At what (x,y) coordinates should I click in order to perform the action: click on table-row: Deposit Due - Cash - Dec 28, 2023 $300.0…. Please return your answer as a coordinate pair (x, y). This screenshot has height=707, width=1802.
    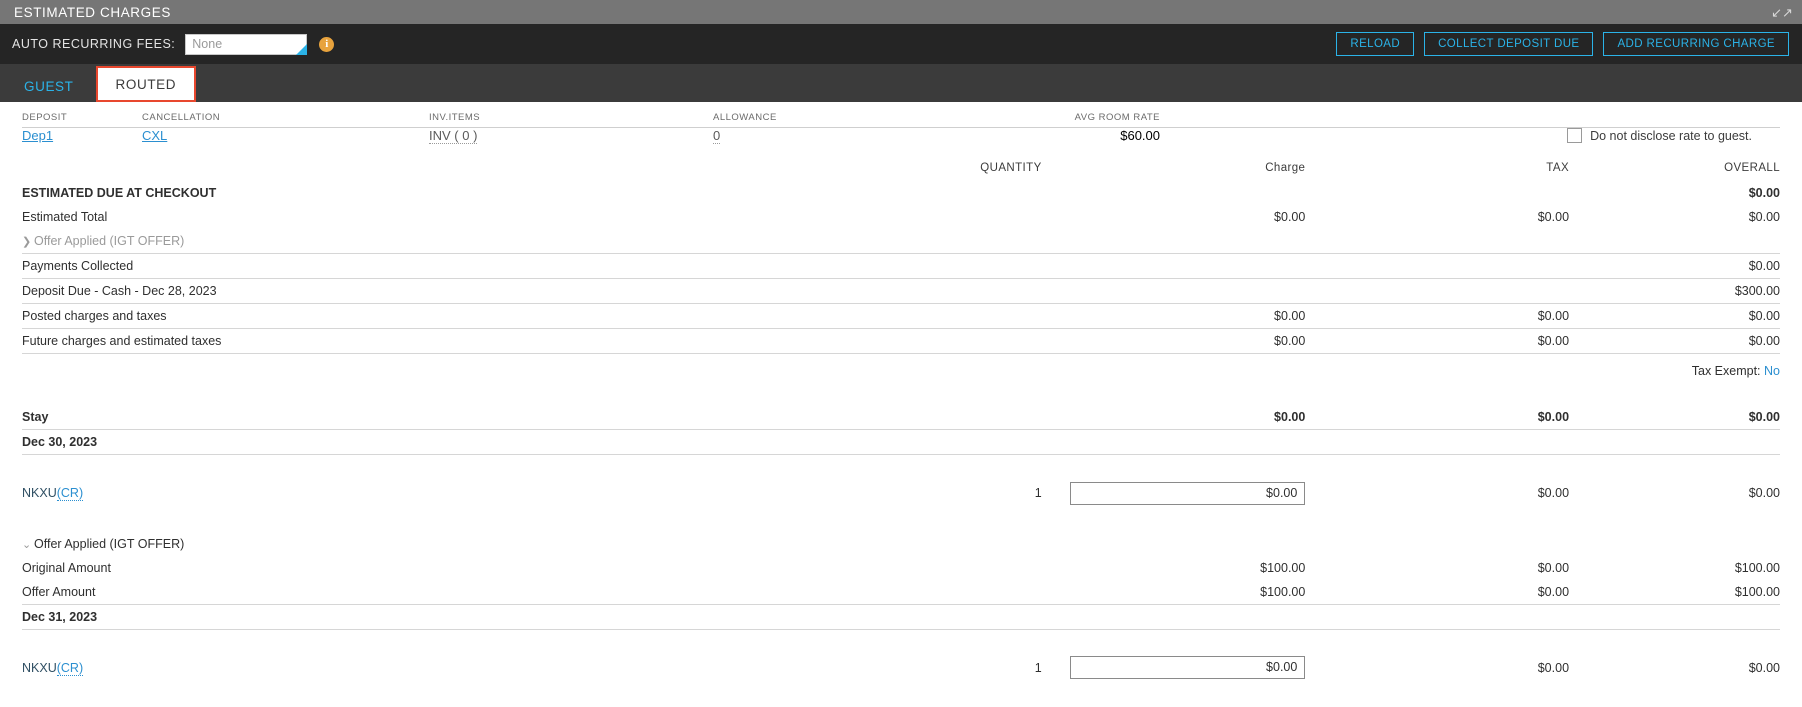
    Looking at the image, I should click on (901, 291).